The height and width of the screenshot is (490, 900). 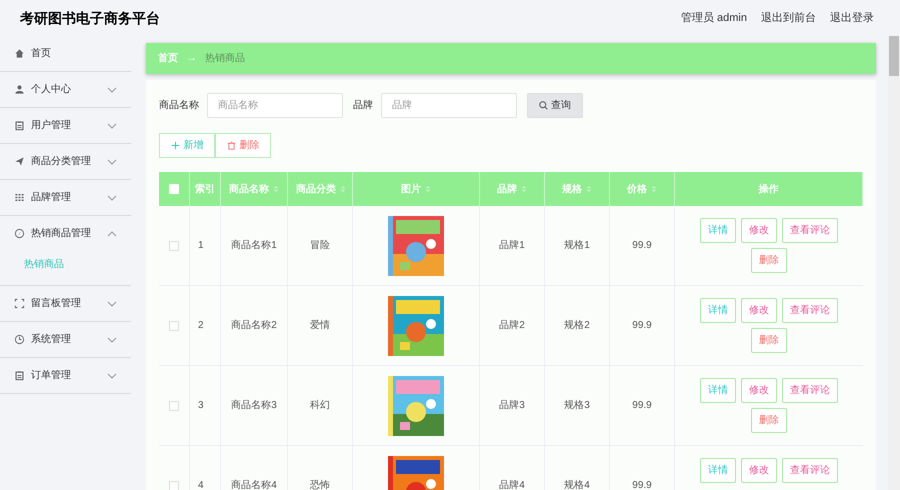 What do you see at coordinates (512, 484) in the screenshot?
I see `table-cell-text: 品牌4` at bounding box center [512, 484].